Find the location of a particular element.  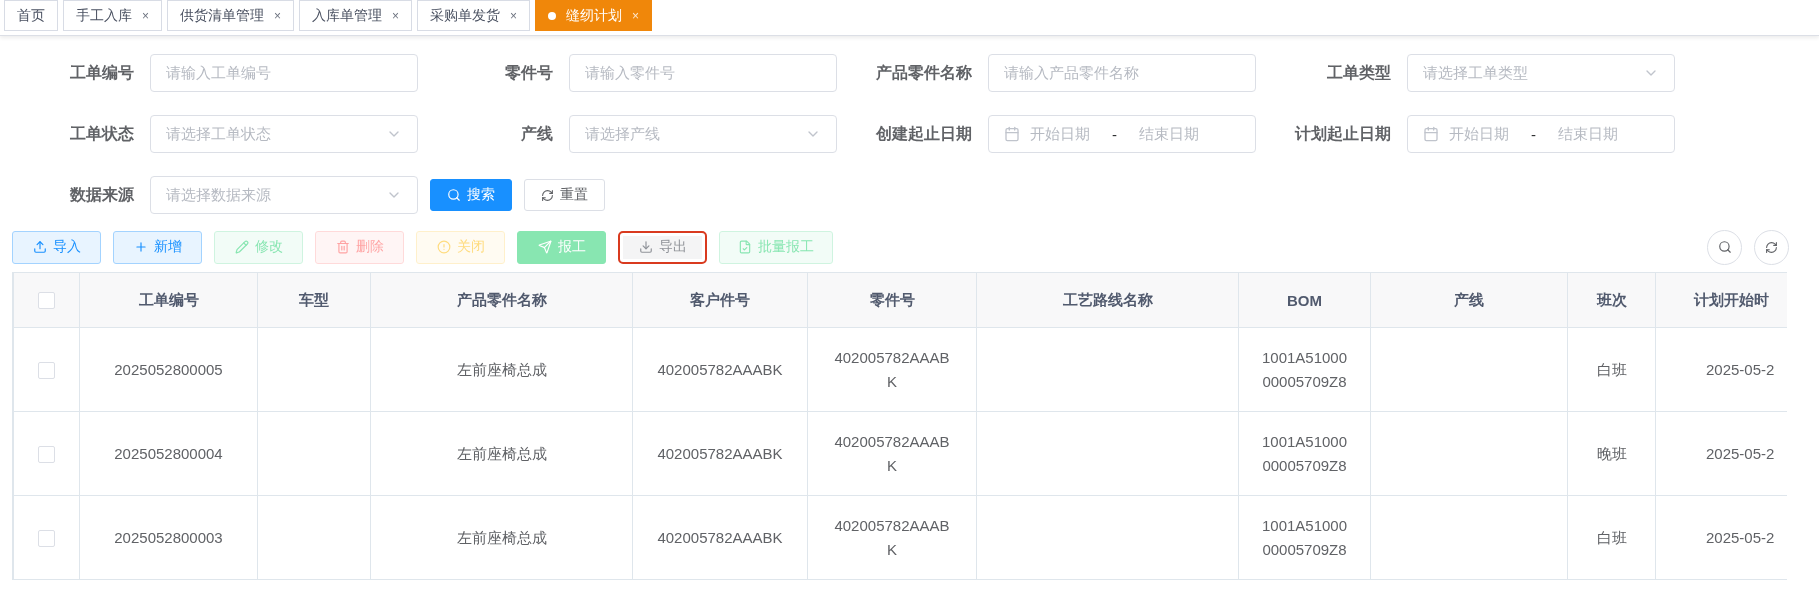

page-tab: 缝纫计划 × is located at coordinates (594, 15).